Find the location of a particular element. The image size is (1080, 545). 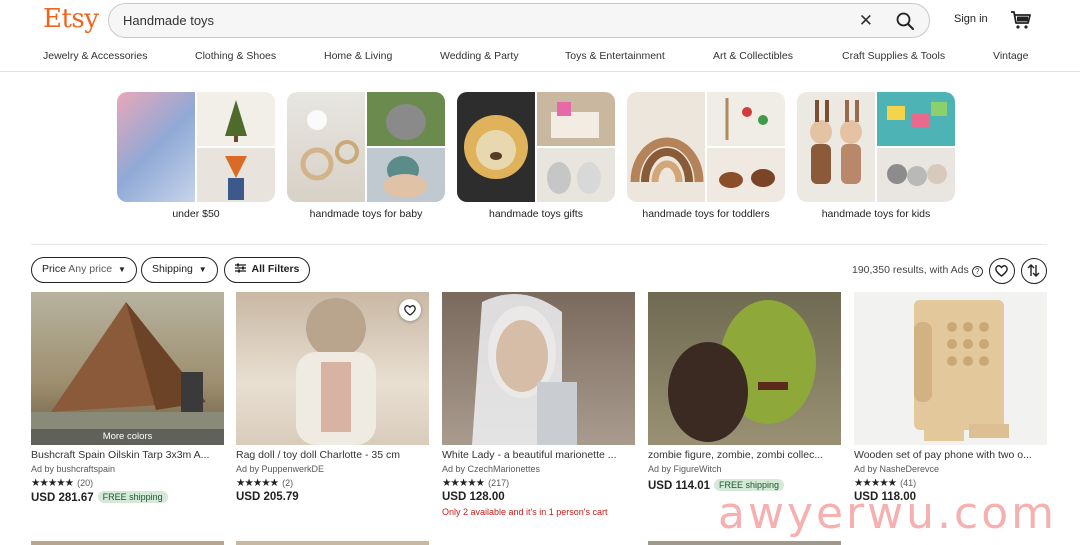

listing-shop: Ad by bushcraftspain is located at coordinates (73, 469).